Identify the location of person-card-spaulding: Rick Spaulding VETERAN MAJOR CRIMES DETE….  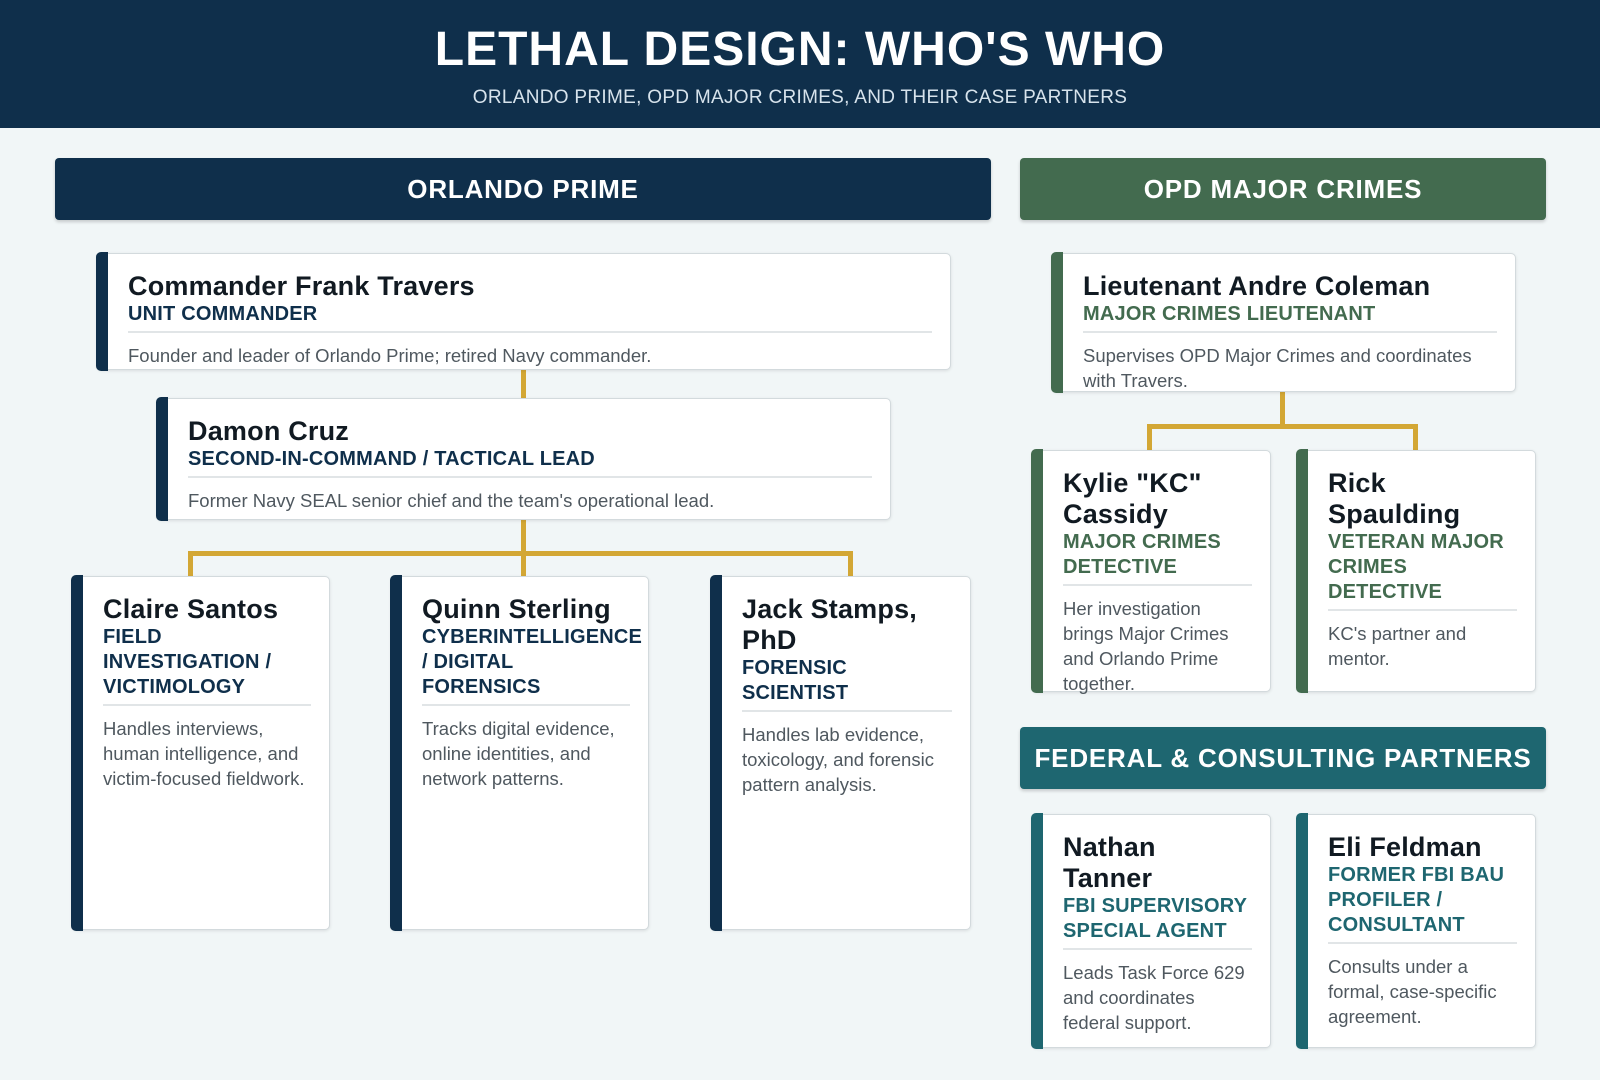
(1416, 571).